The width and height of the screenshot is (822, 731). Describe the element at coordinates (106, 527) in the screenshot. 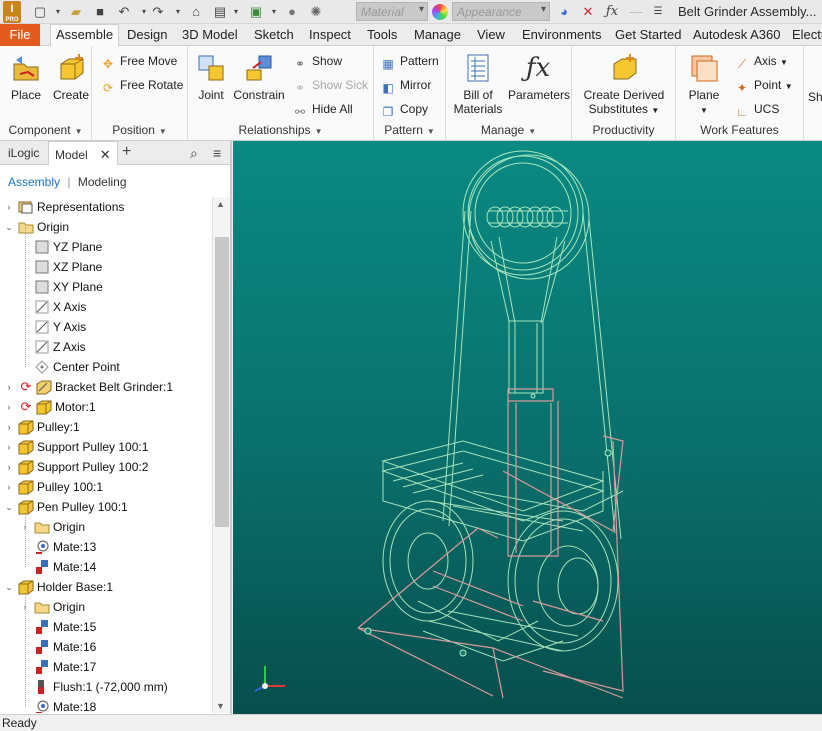

I see `tree-item-pen-pulley-origin: › Origin` at that location.